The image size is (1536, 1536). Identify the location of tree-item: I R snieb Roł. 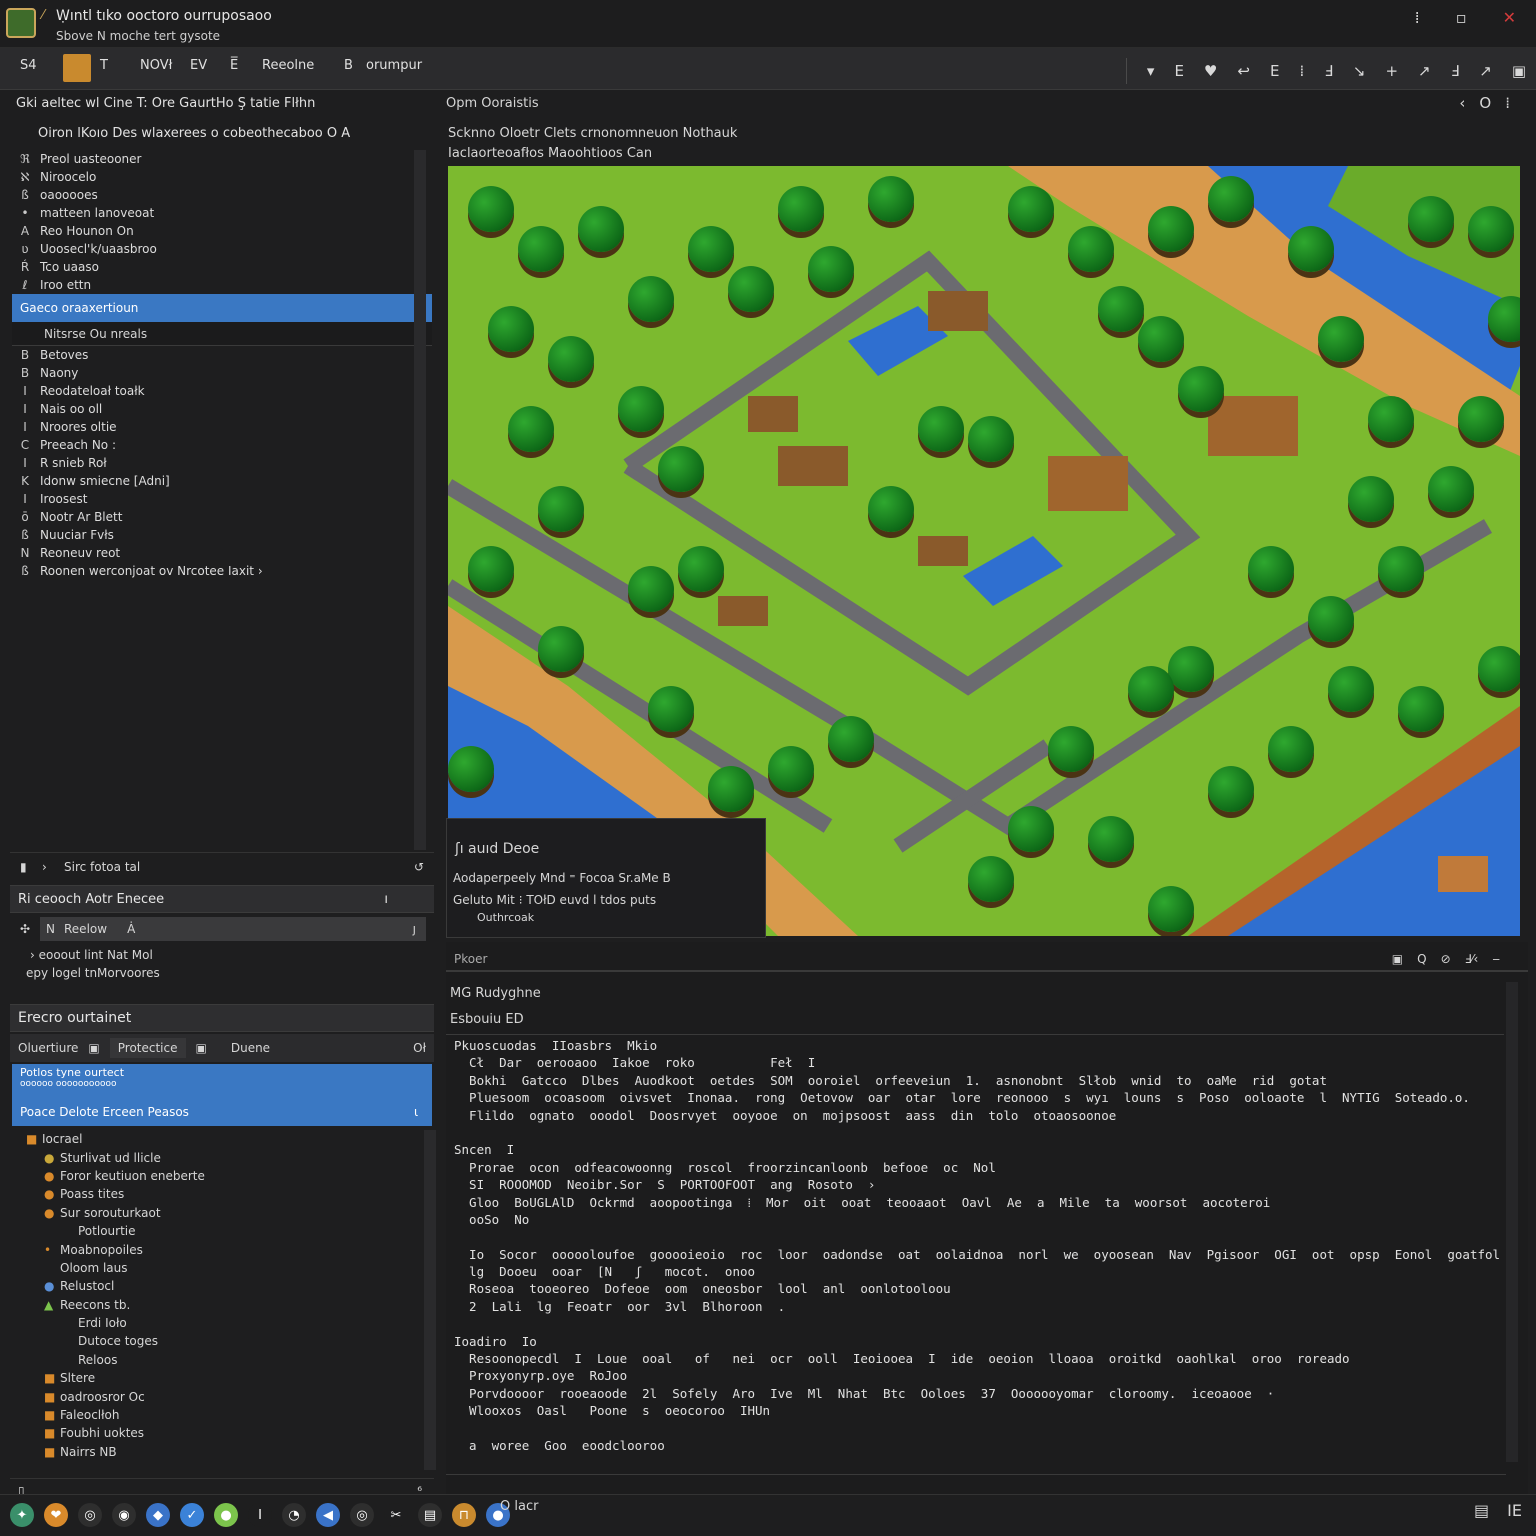
(222, 463).